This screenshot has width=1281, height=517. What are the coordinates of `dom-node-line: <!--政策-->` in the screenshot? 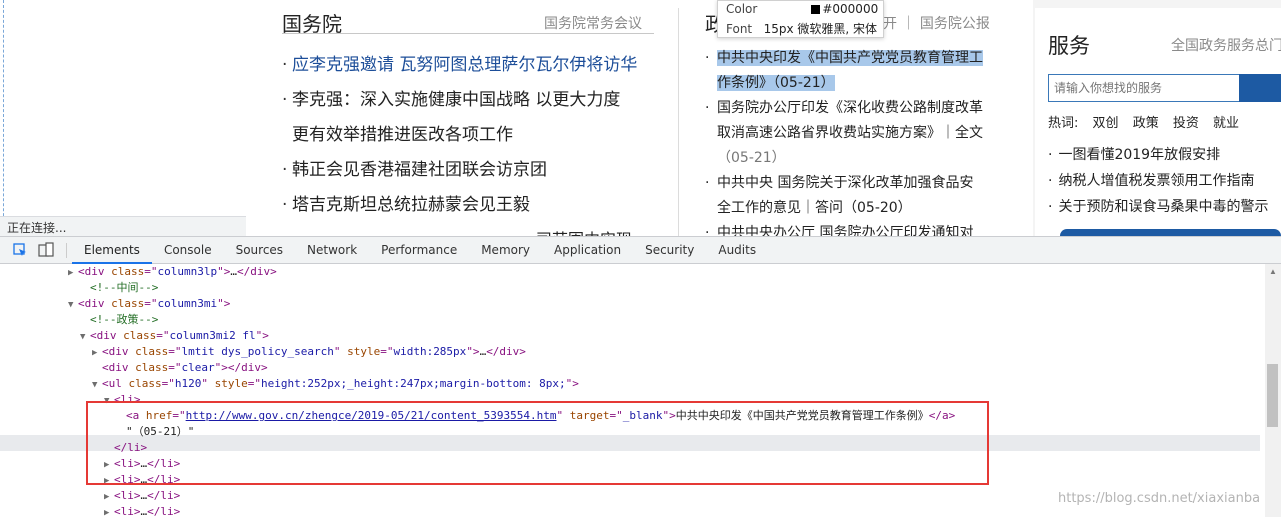 It's located at (119, 320).